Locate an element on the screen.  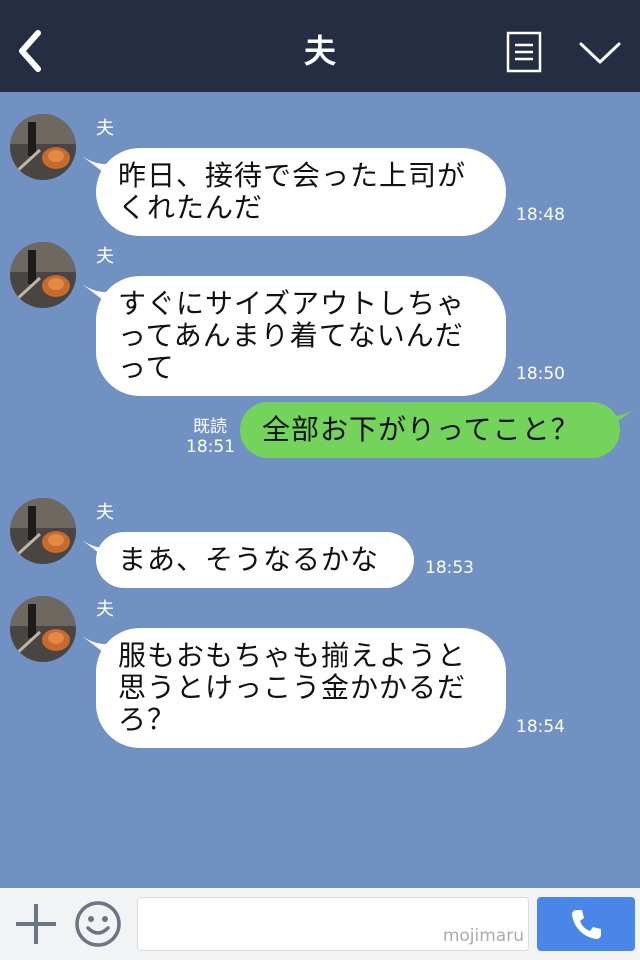
plus-icon is located at coordinates (36, 924).